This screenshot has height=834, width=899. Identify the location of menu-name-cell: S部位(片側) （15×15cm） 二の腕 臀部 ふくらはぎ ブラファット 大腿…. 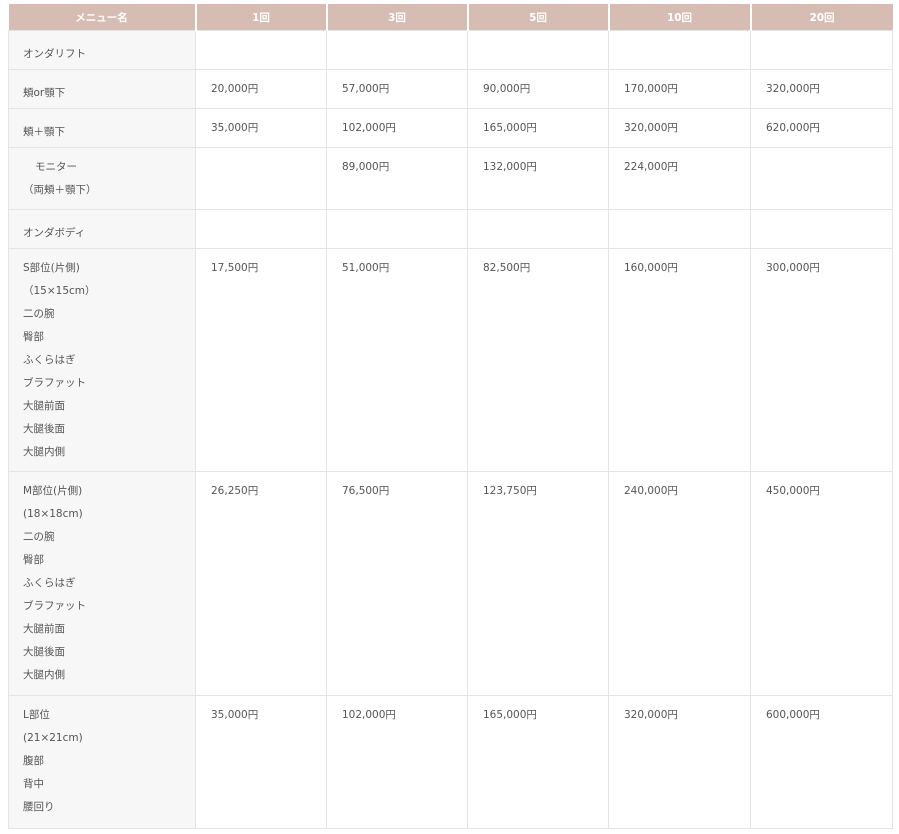
(102, 360).